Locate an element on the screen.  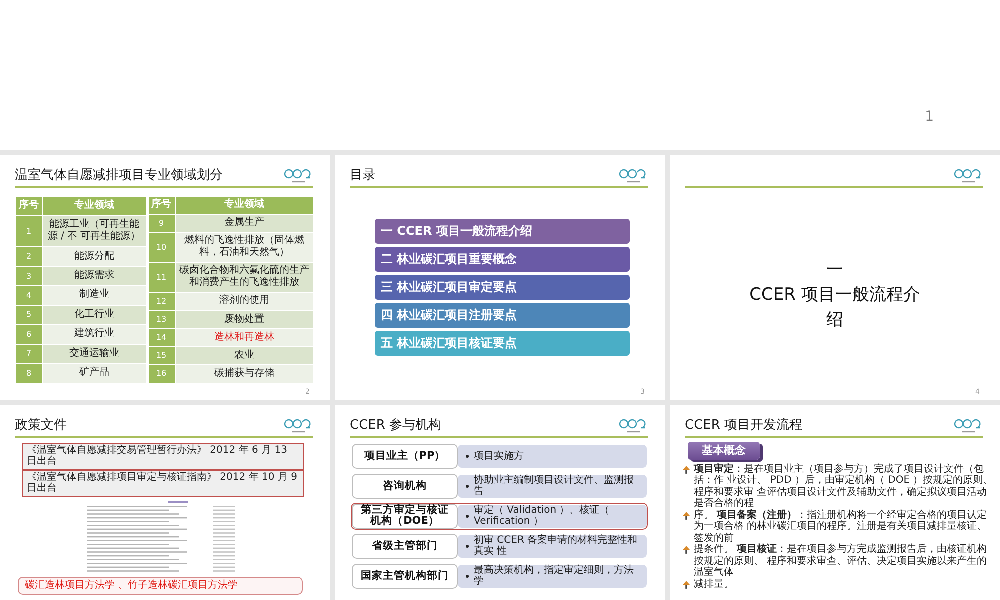
table-cell: 溶剂的使用 is located at coordinates (244, 301).